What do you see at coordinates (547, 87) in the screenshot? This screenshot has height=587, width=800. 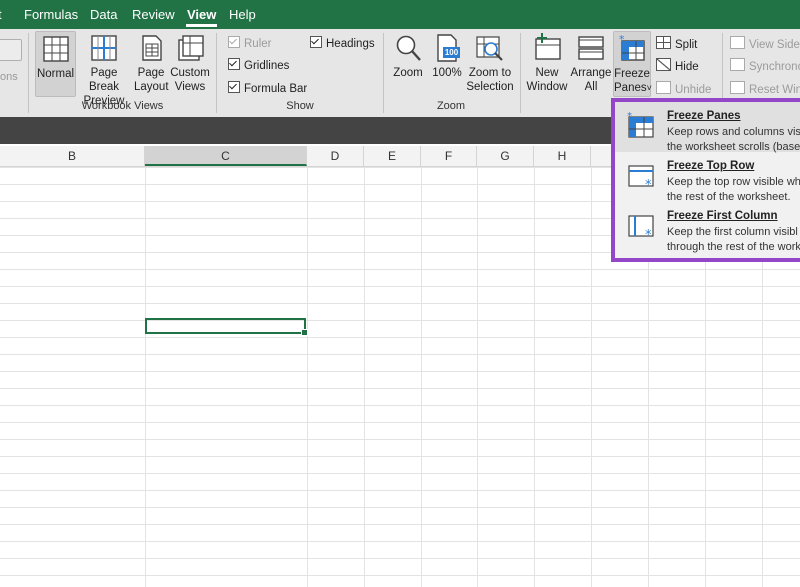 I see `new-window-label-2: Window` at bounding box center [547, 87].